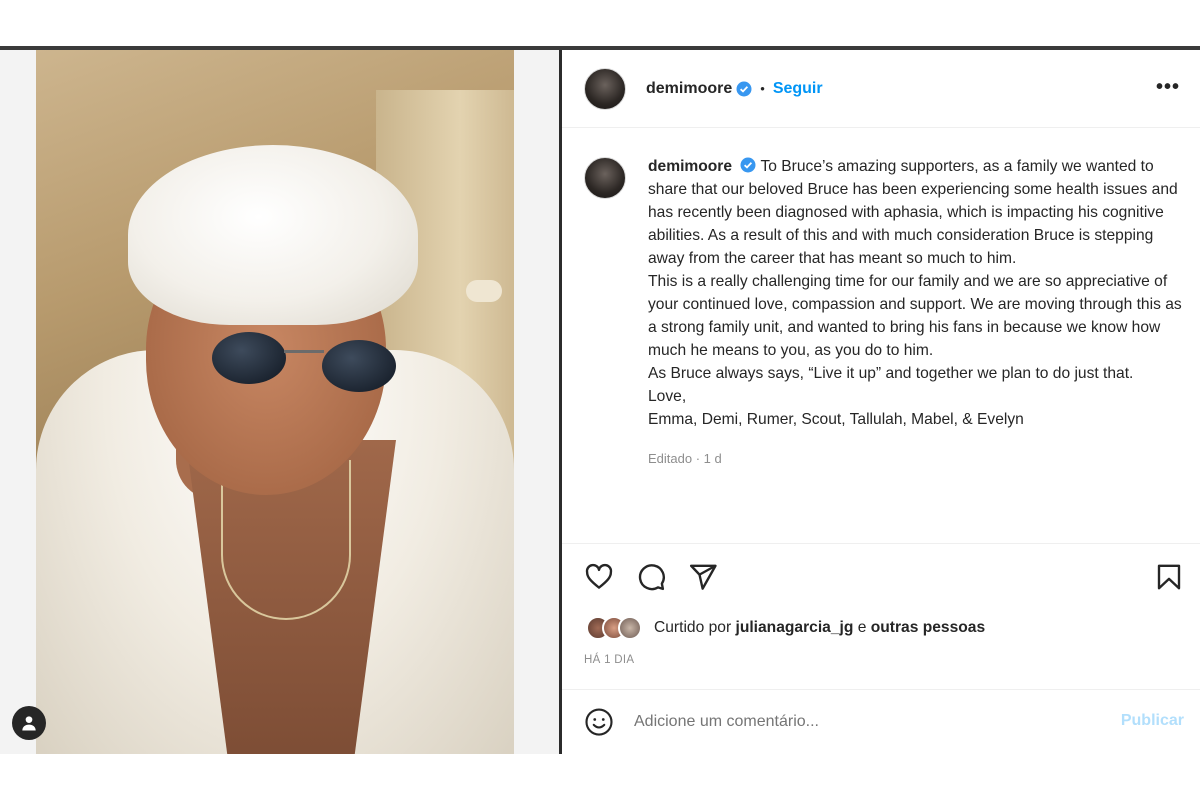  What do you see at coordinates (689, 89) in the screenshot?
I see `author-username: demimoore` at bounding box center [689, 89].